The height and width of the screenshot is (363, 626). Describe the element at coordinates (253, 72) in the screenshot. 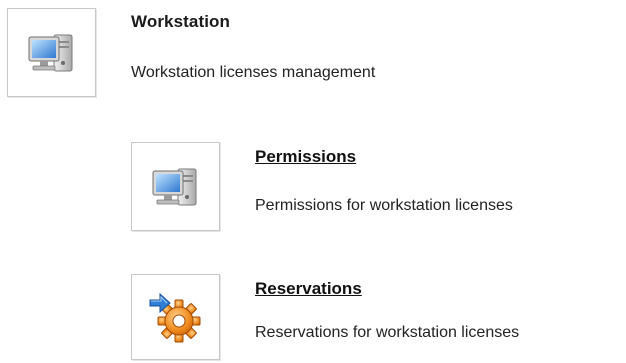

I see `workstation-description: Workstation licenses management` at that location.